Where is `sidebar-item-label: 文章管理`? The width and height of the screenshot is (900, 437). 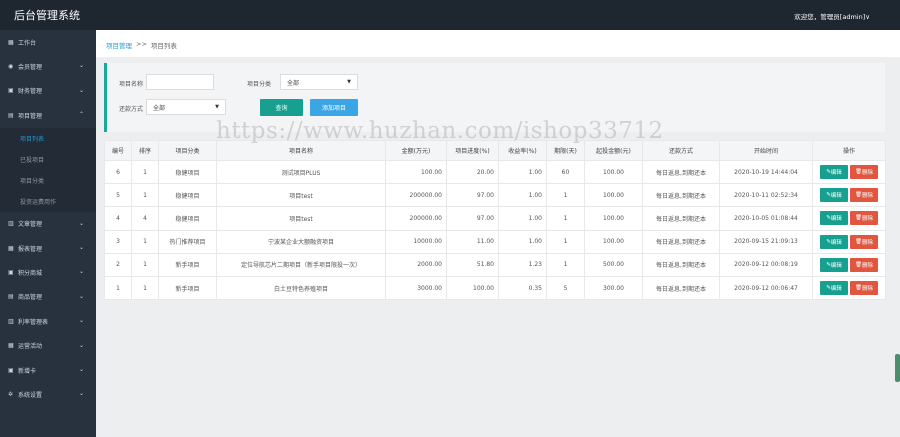 sidebar-item-label: 文章管理 is located at coordinates (30, 225).